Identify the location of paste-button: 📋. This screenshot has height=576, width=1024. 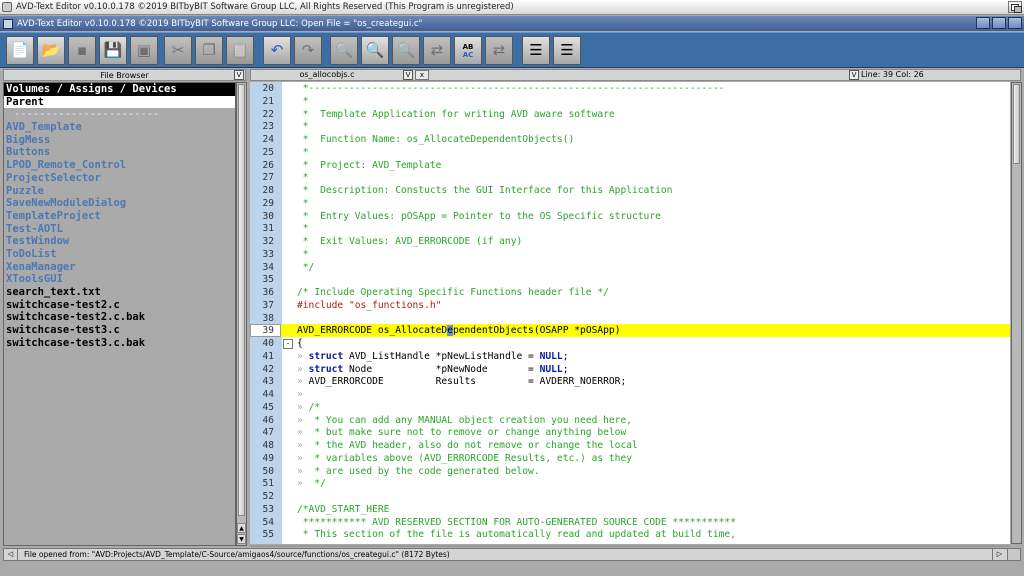
(240, 50).